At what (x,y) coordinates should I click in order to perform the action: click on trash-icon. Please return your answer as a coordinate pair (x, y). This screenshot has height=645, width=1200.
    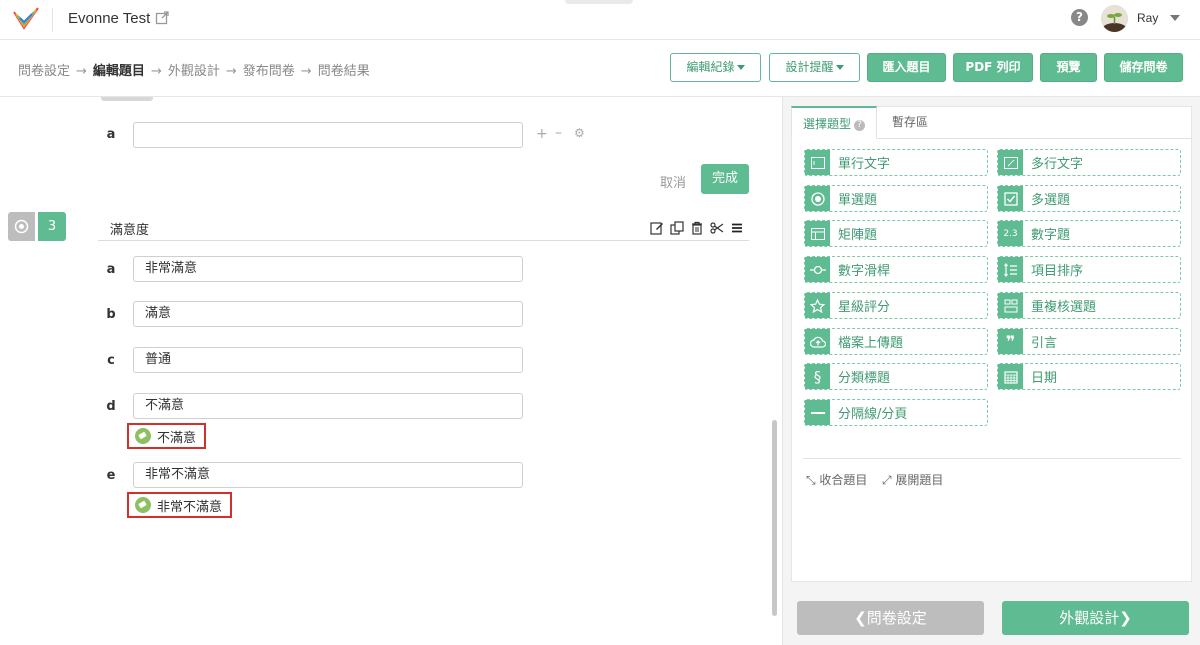
    Looking at the image, I should click on (697, 228).